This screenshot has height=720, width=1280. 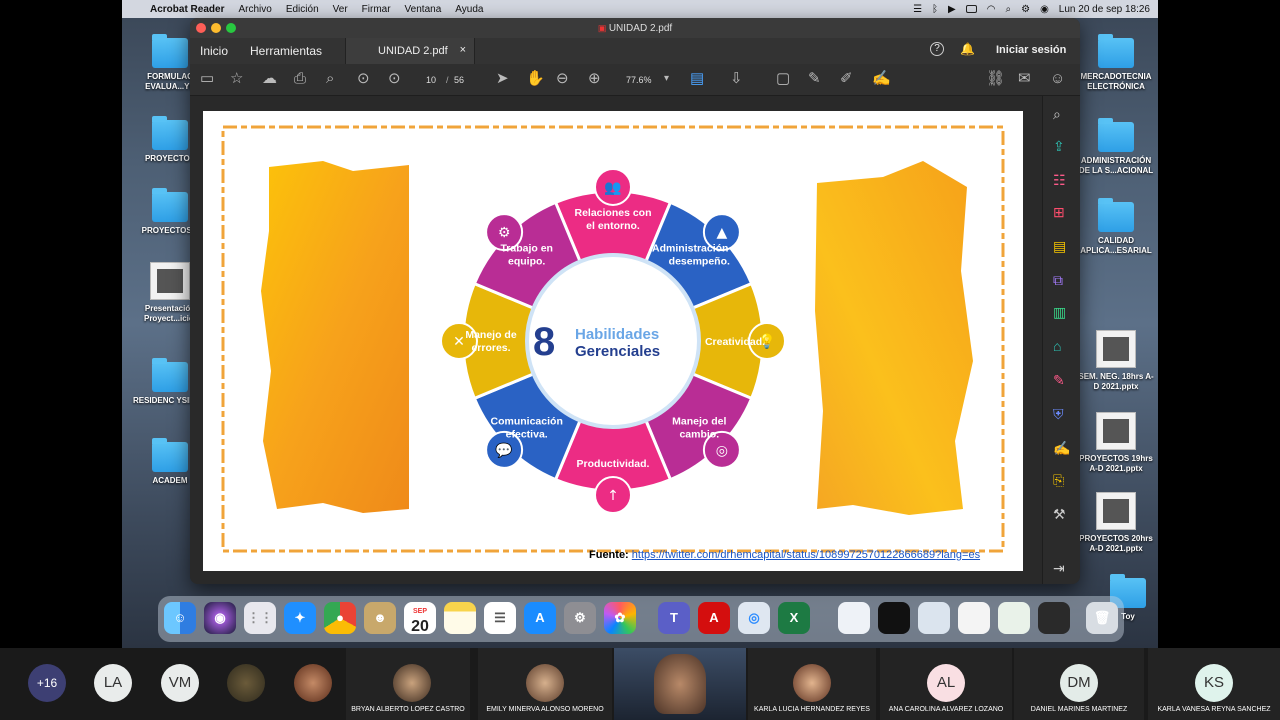 I want to click on tab-close-button: ×, so click(x=463, y=50).